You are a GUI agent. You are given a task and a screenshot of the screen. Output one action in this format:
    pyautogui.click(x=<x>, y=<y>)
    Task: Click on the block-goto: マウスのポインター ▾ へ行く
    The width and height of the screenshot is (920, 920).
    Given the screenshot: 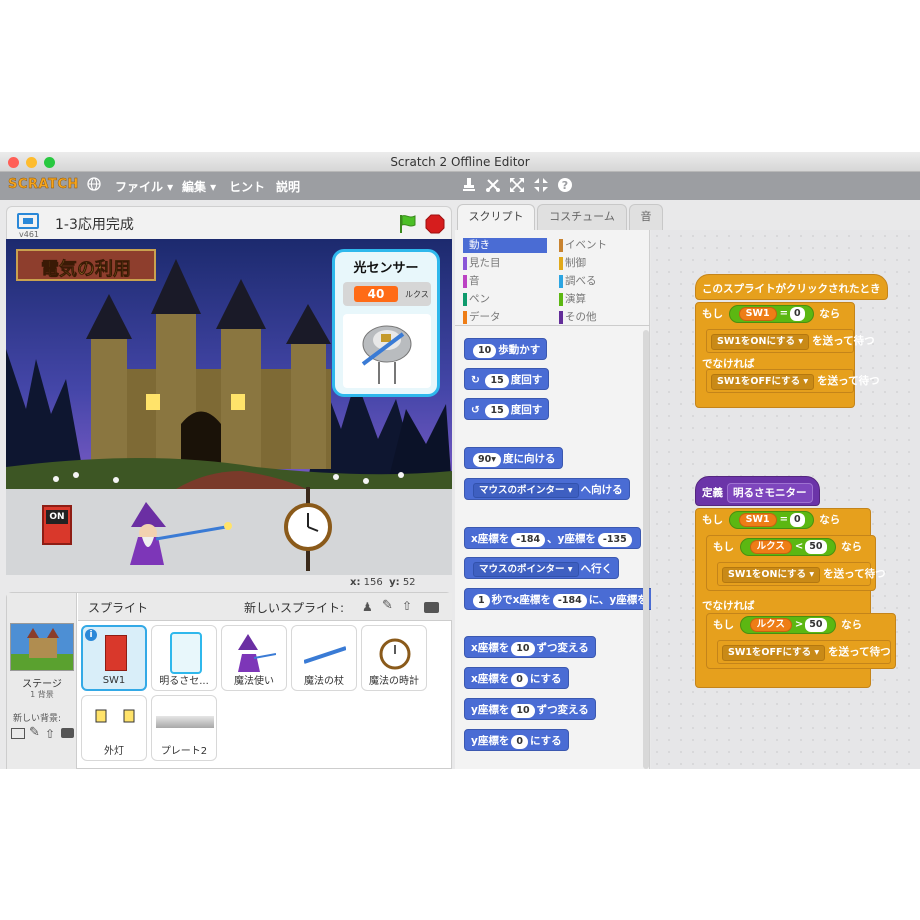 What is the action you would take?
    pyautogui.click(x=542, y=568)
    